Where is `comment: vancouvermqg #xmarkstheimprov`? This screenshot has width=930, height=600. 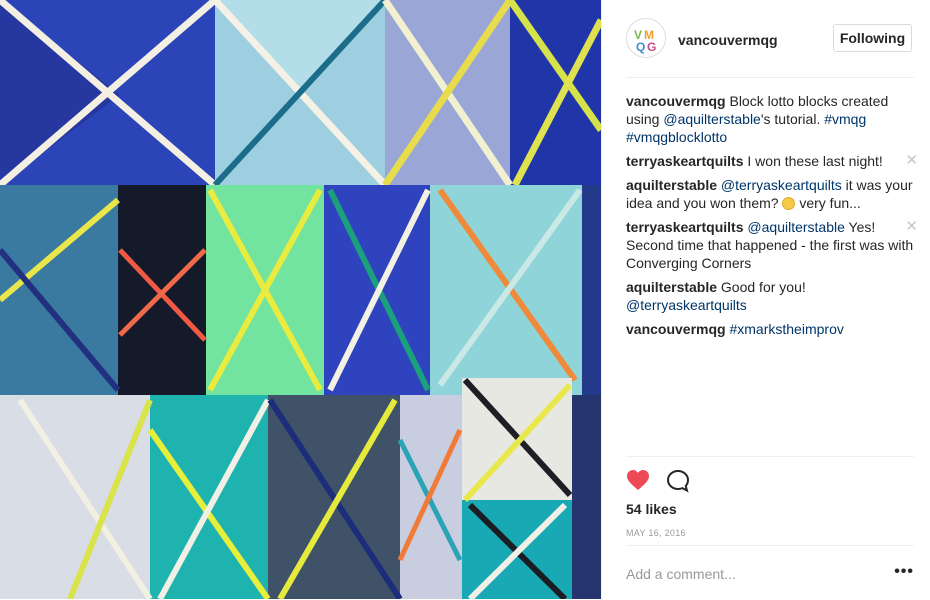
comment: vancouvermqg #xmarkstheimprov is located at coordinates (770, 329).